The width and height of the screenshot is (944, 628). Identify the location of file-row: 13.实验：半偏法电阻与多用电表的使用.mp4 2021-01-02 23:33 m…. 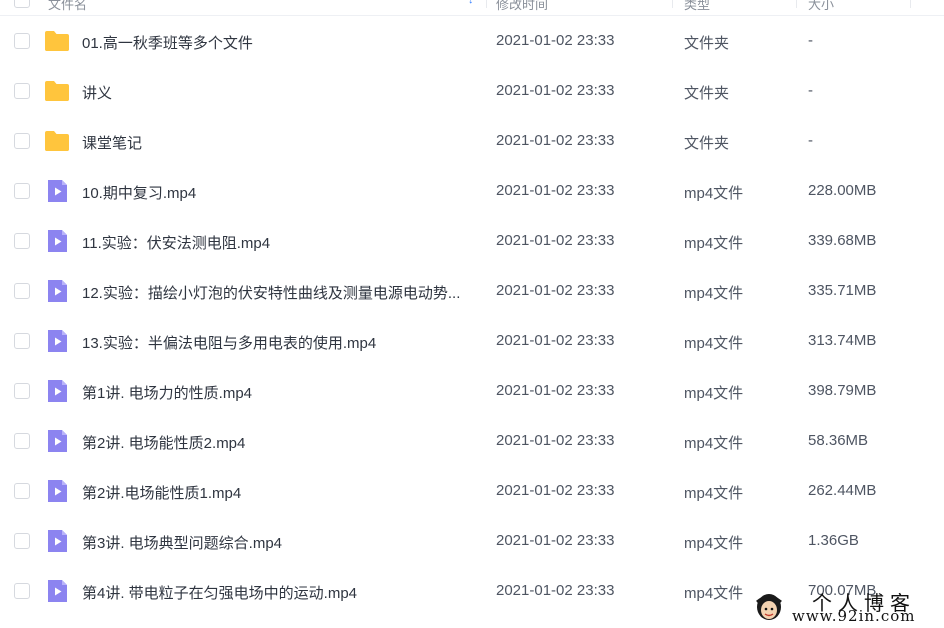
(472, 341).